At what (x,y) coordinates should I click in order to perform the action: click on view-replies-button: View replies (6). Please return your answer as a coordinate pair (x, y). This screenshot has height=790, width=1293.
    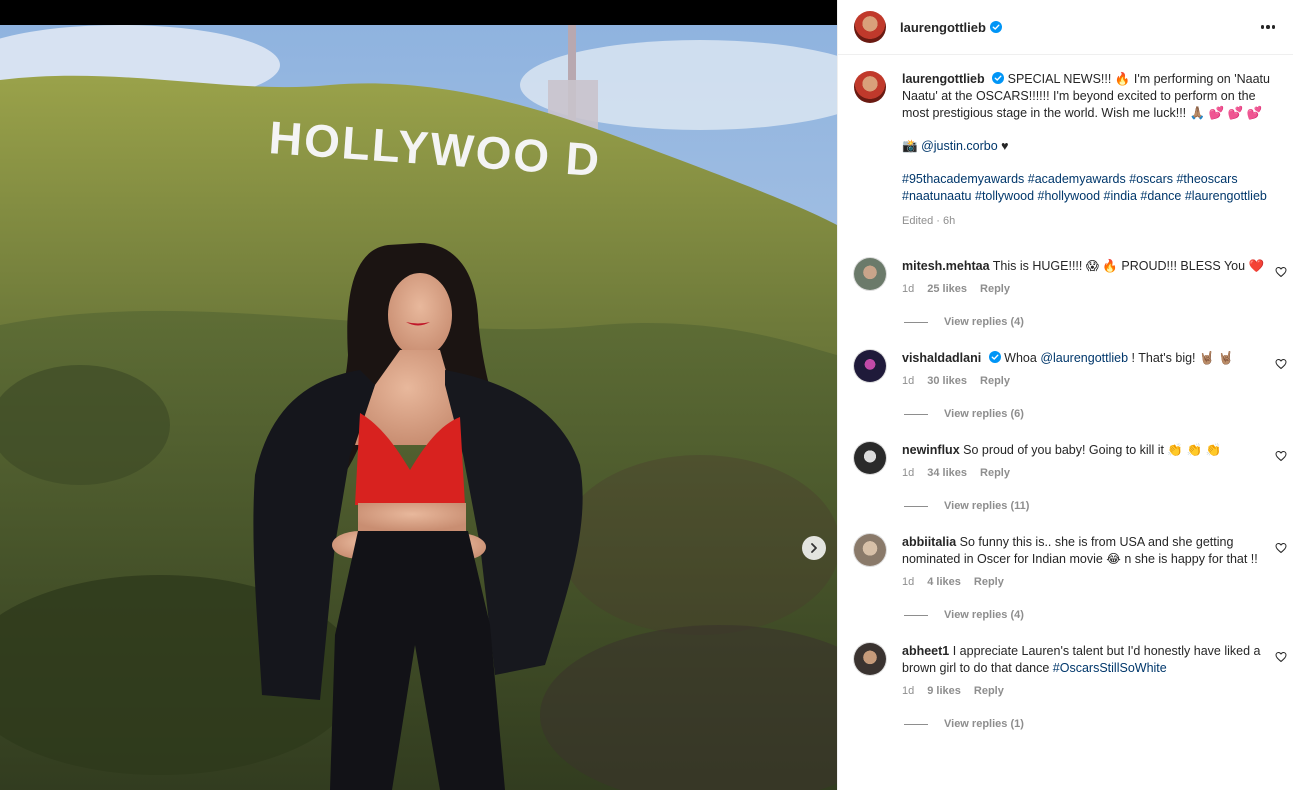
    Looking at the image, I should click on (1090, 414).